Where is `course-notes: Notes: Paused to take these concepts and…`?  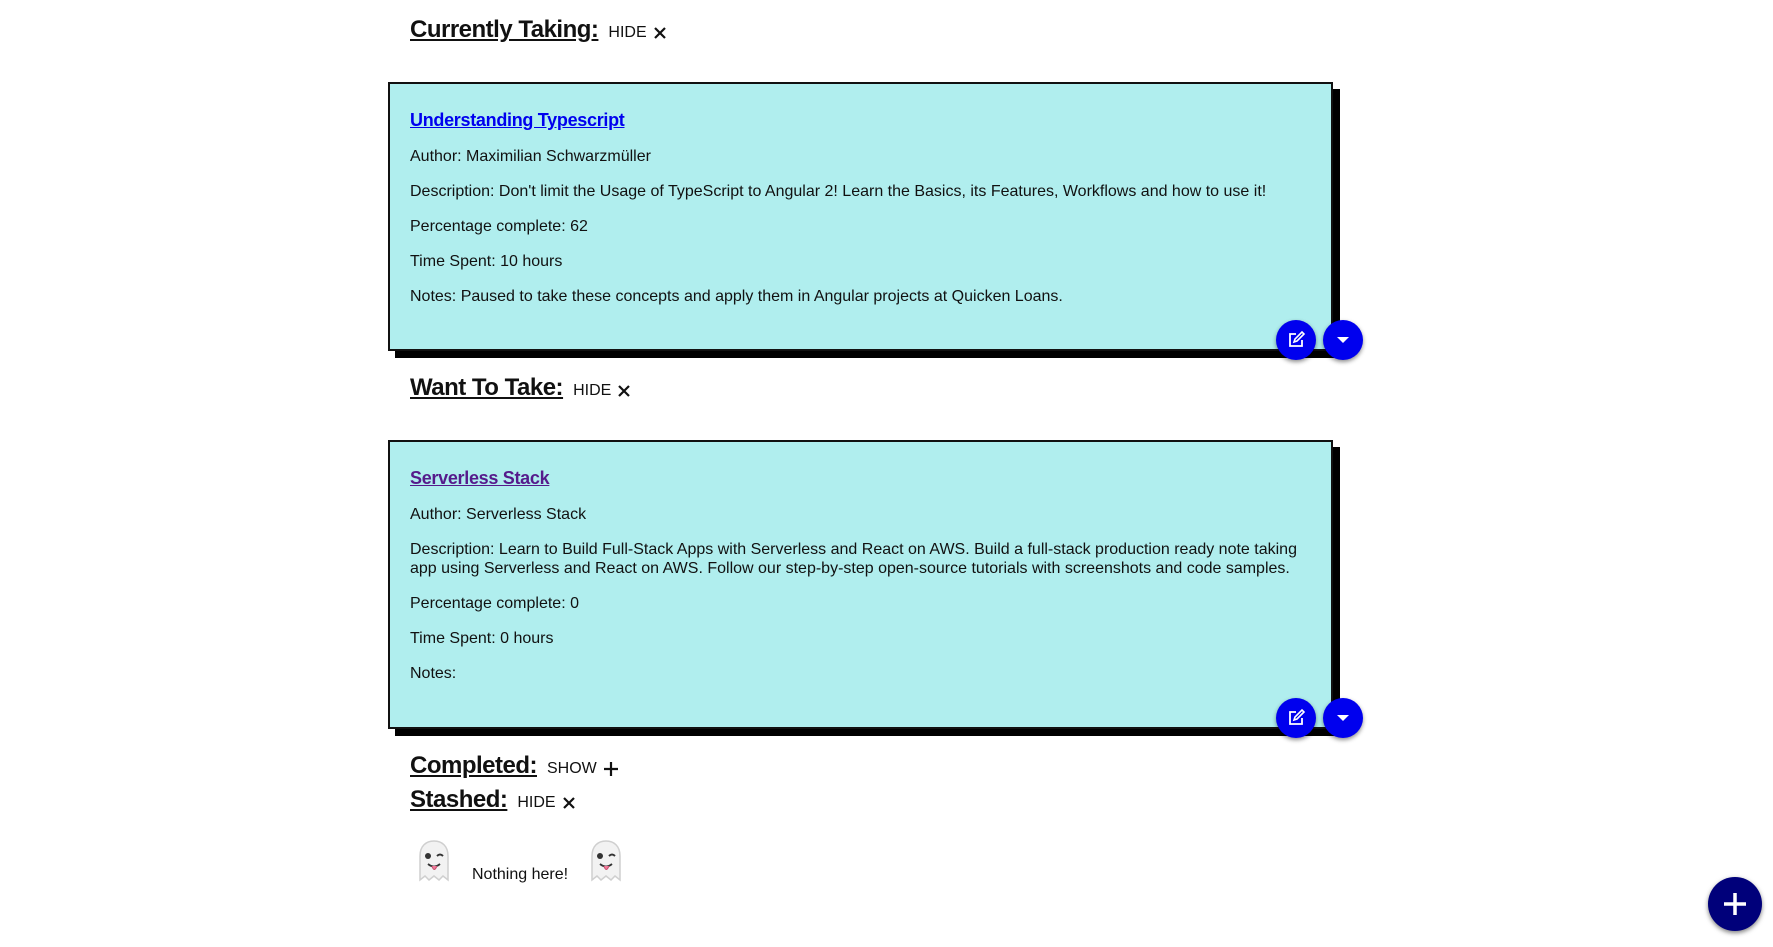 course-notes: Notes: Paused to take these concepts and… is located at coordinates (736, 296).